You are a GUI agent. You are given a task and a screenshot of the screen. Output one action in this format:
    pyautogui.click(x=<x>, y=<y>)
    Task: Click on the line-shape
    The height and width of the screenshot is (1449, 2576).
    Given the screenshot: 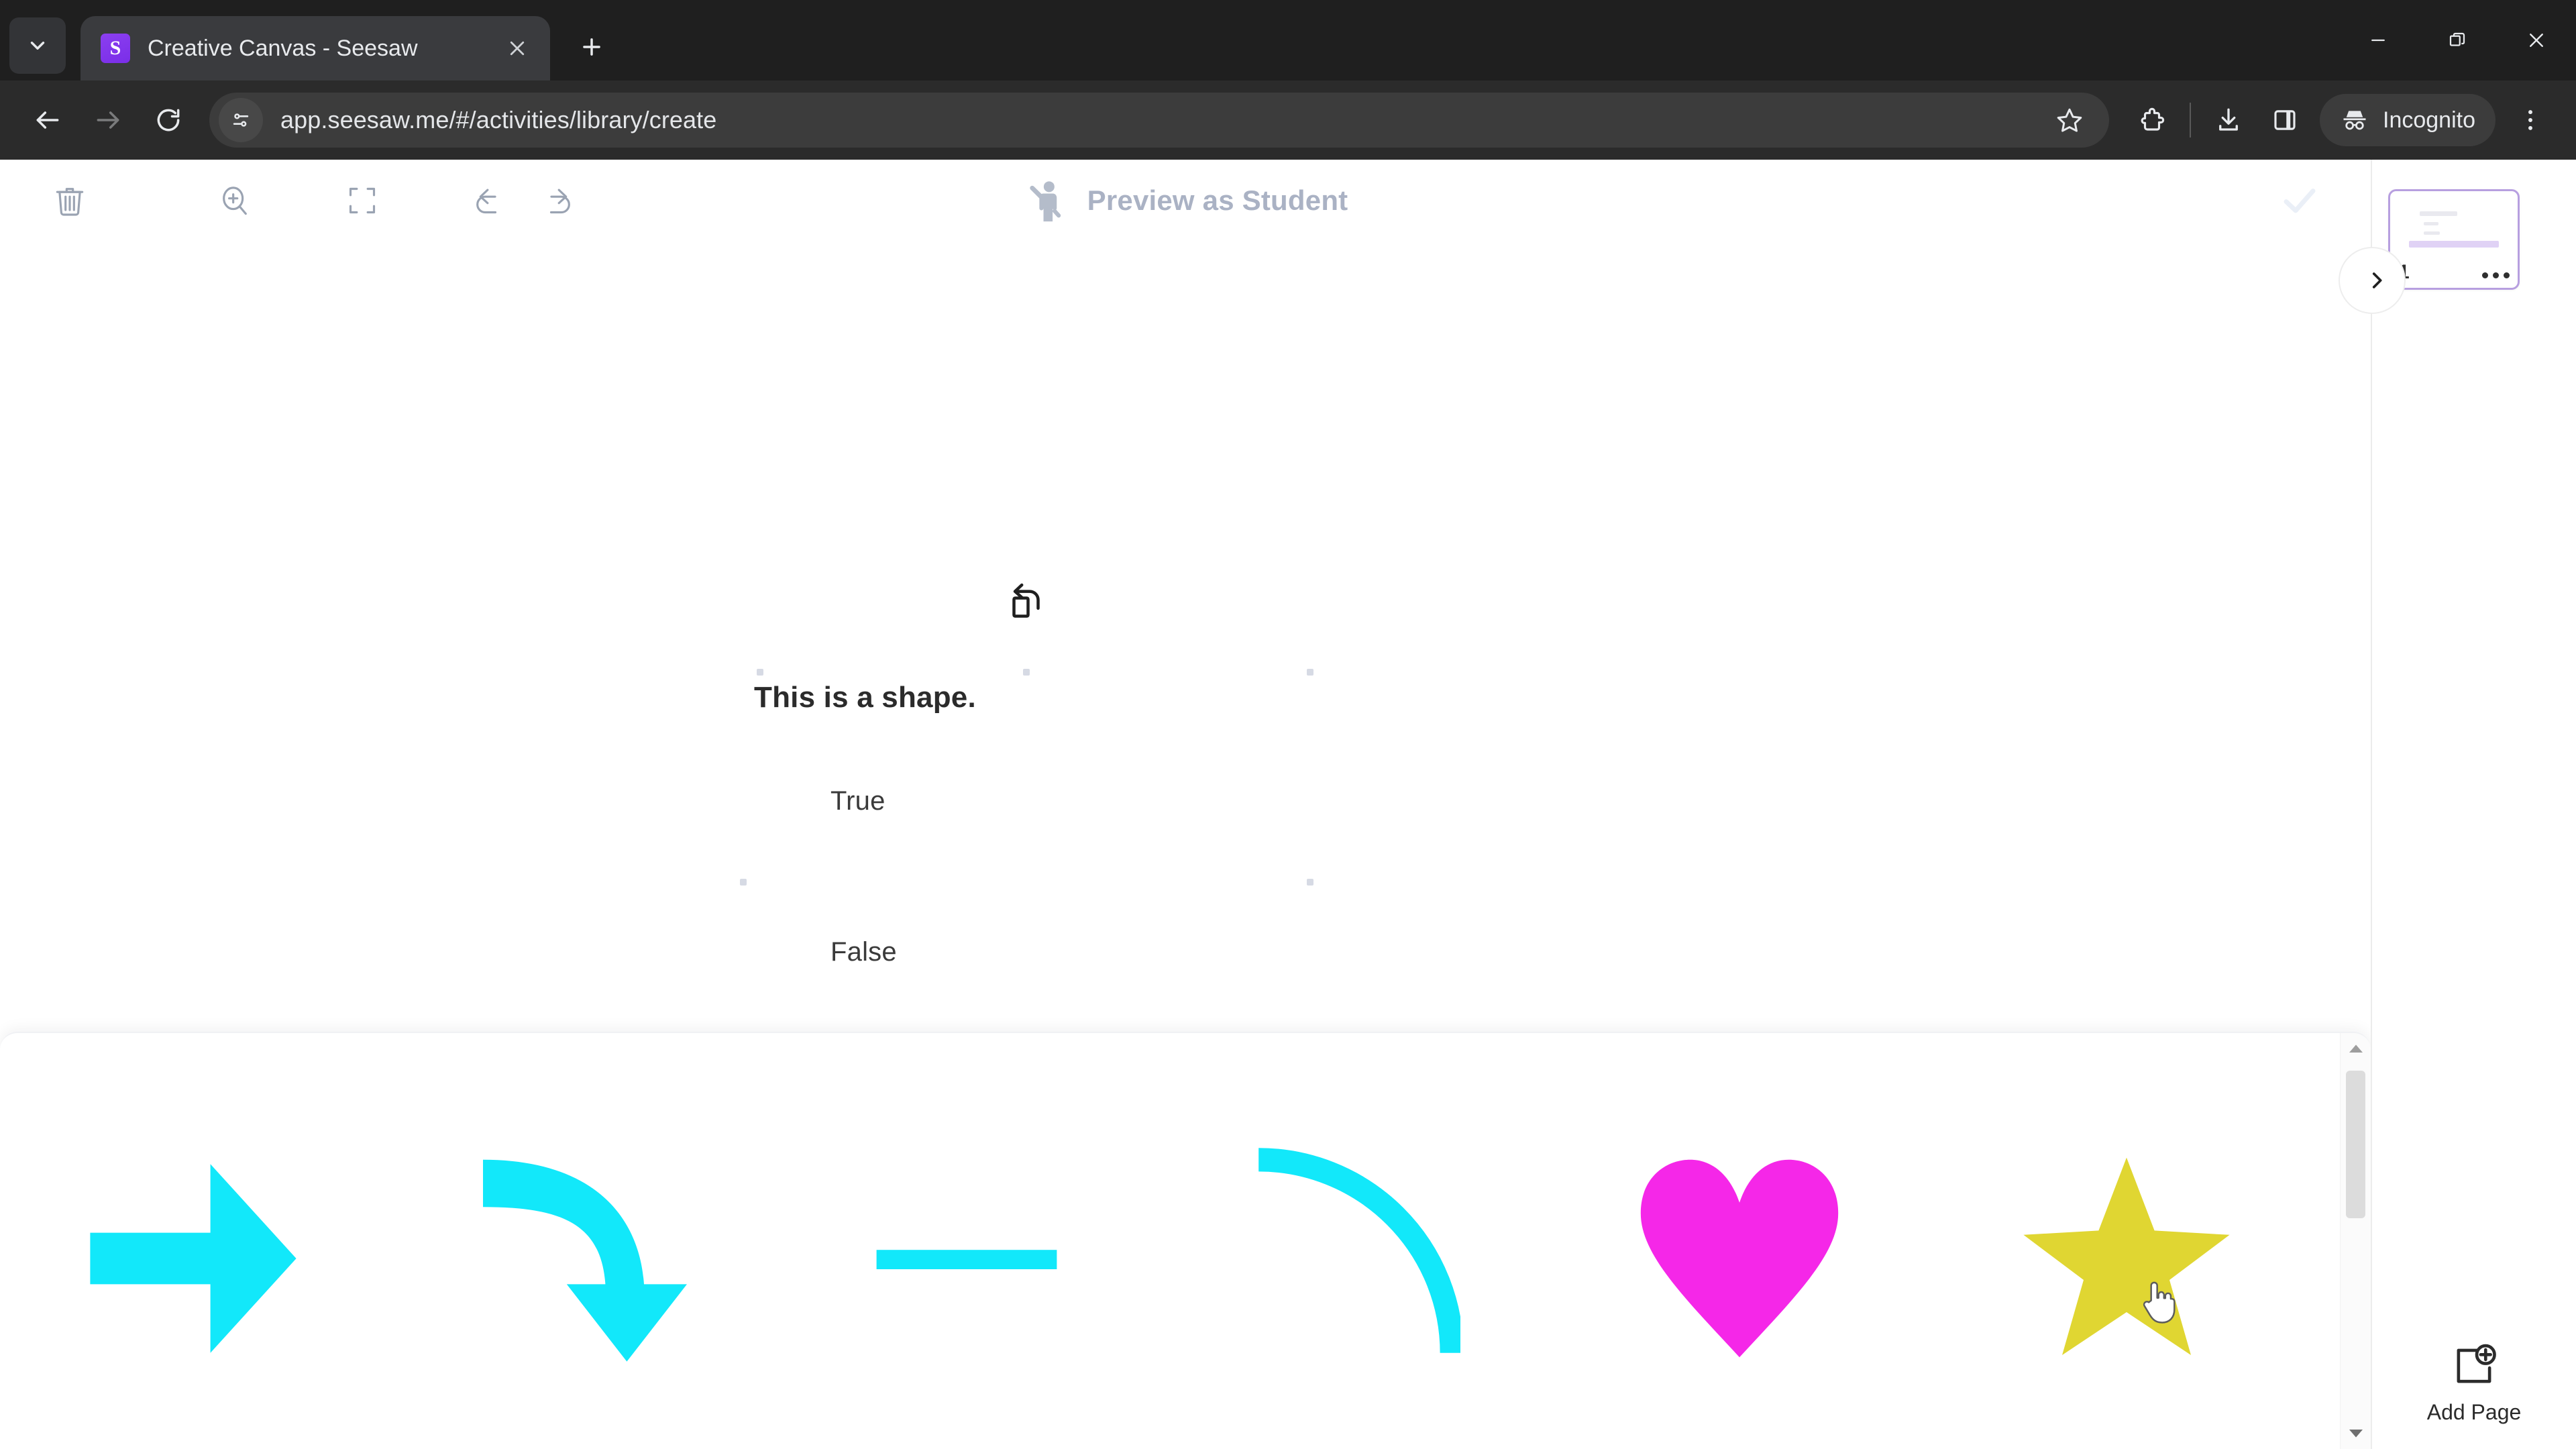 What is the action you would take?
    pyautogui.click(x=966, y=1259)
    